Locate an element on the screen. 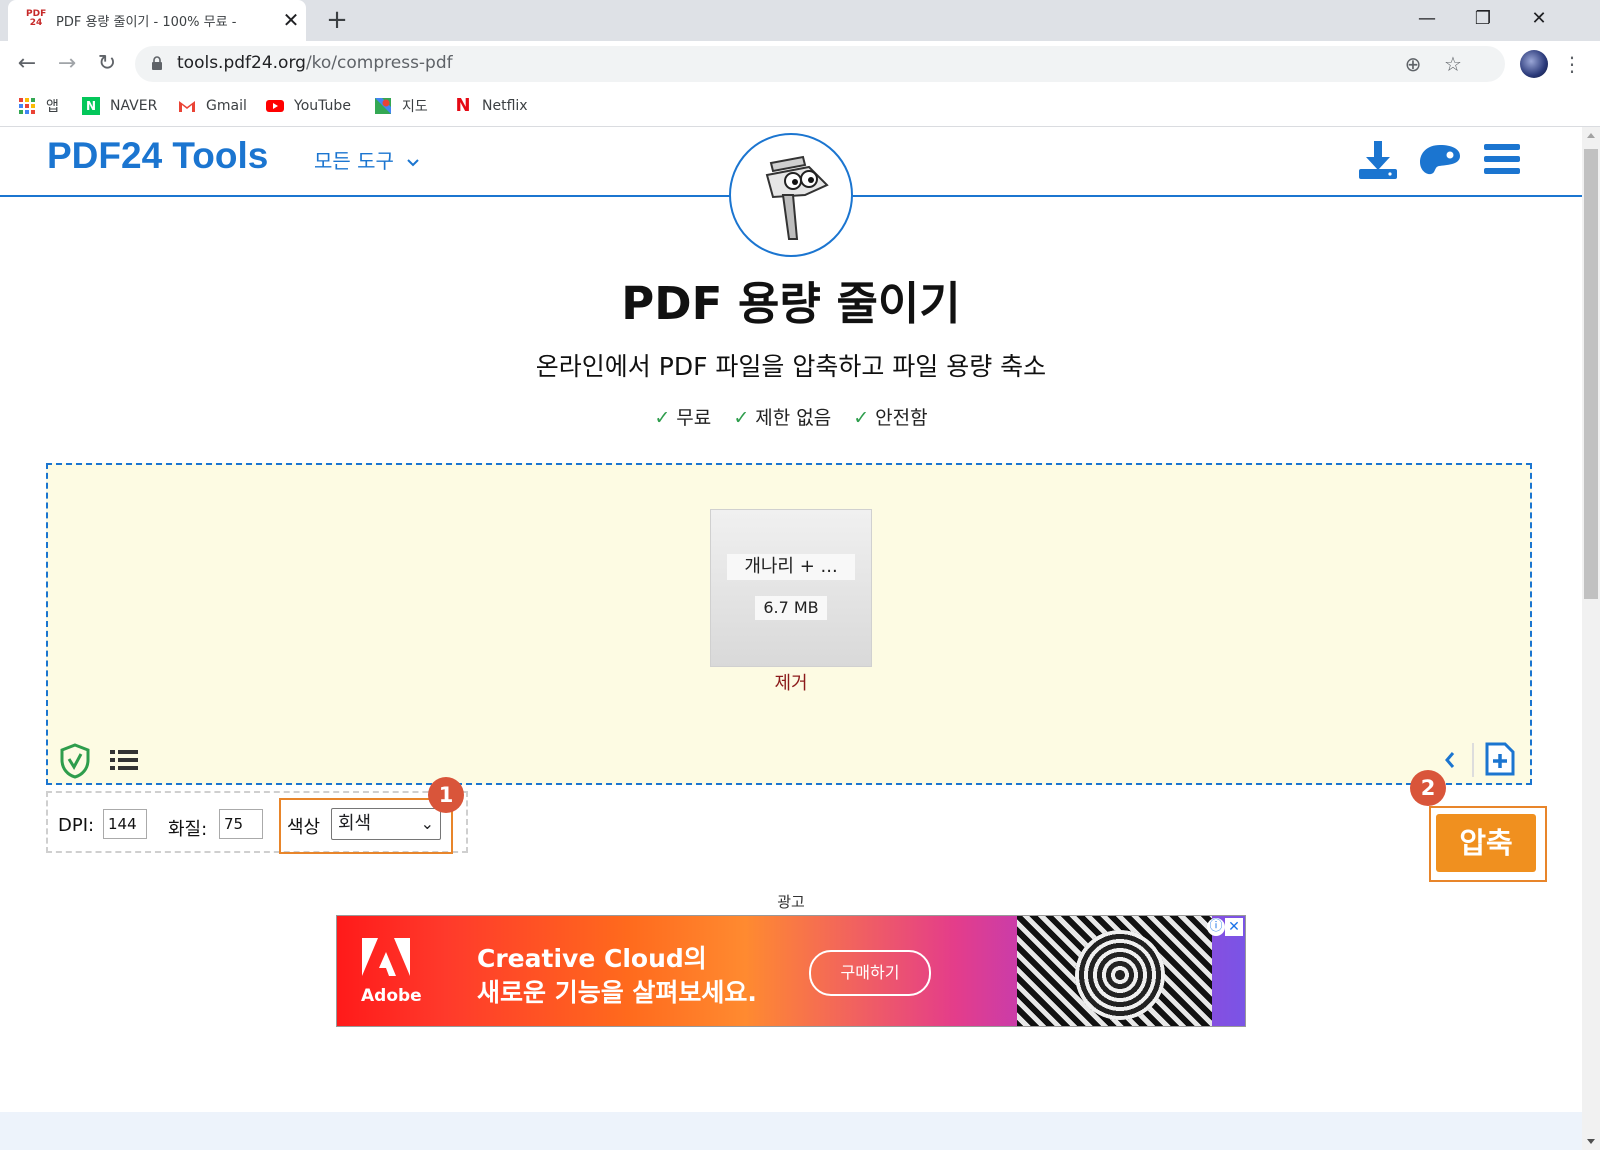  ad-artwork is located at coordinates (1114, 971).